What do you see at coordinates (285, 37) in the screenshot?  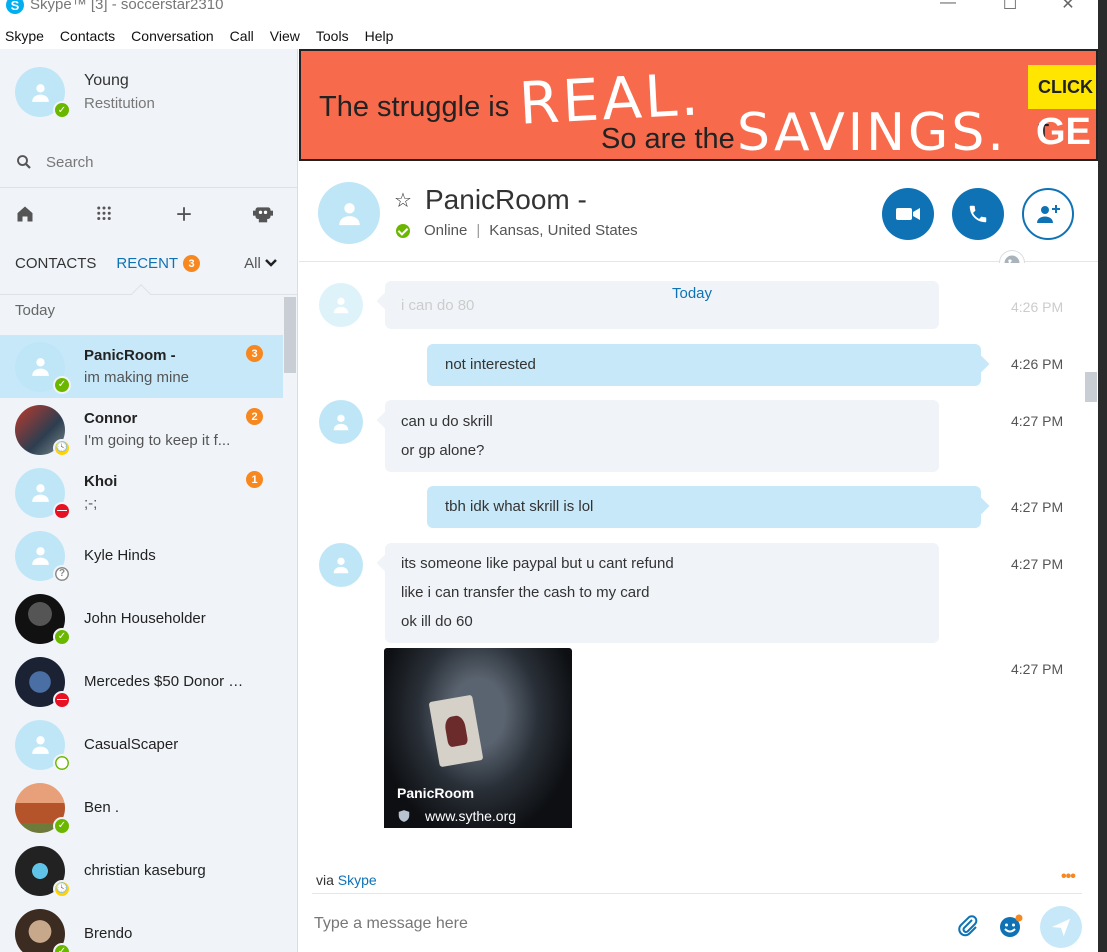 I see `menu-view: View` at bounding box center [285, 37].